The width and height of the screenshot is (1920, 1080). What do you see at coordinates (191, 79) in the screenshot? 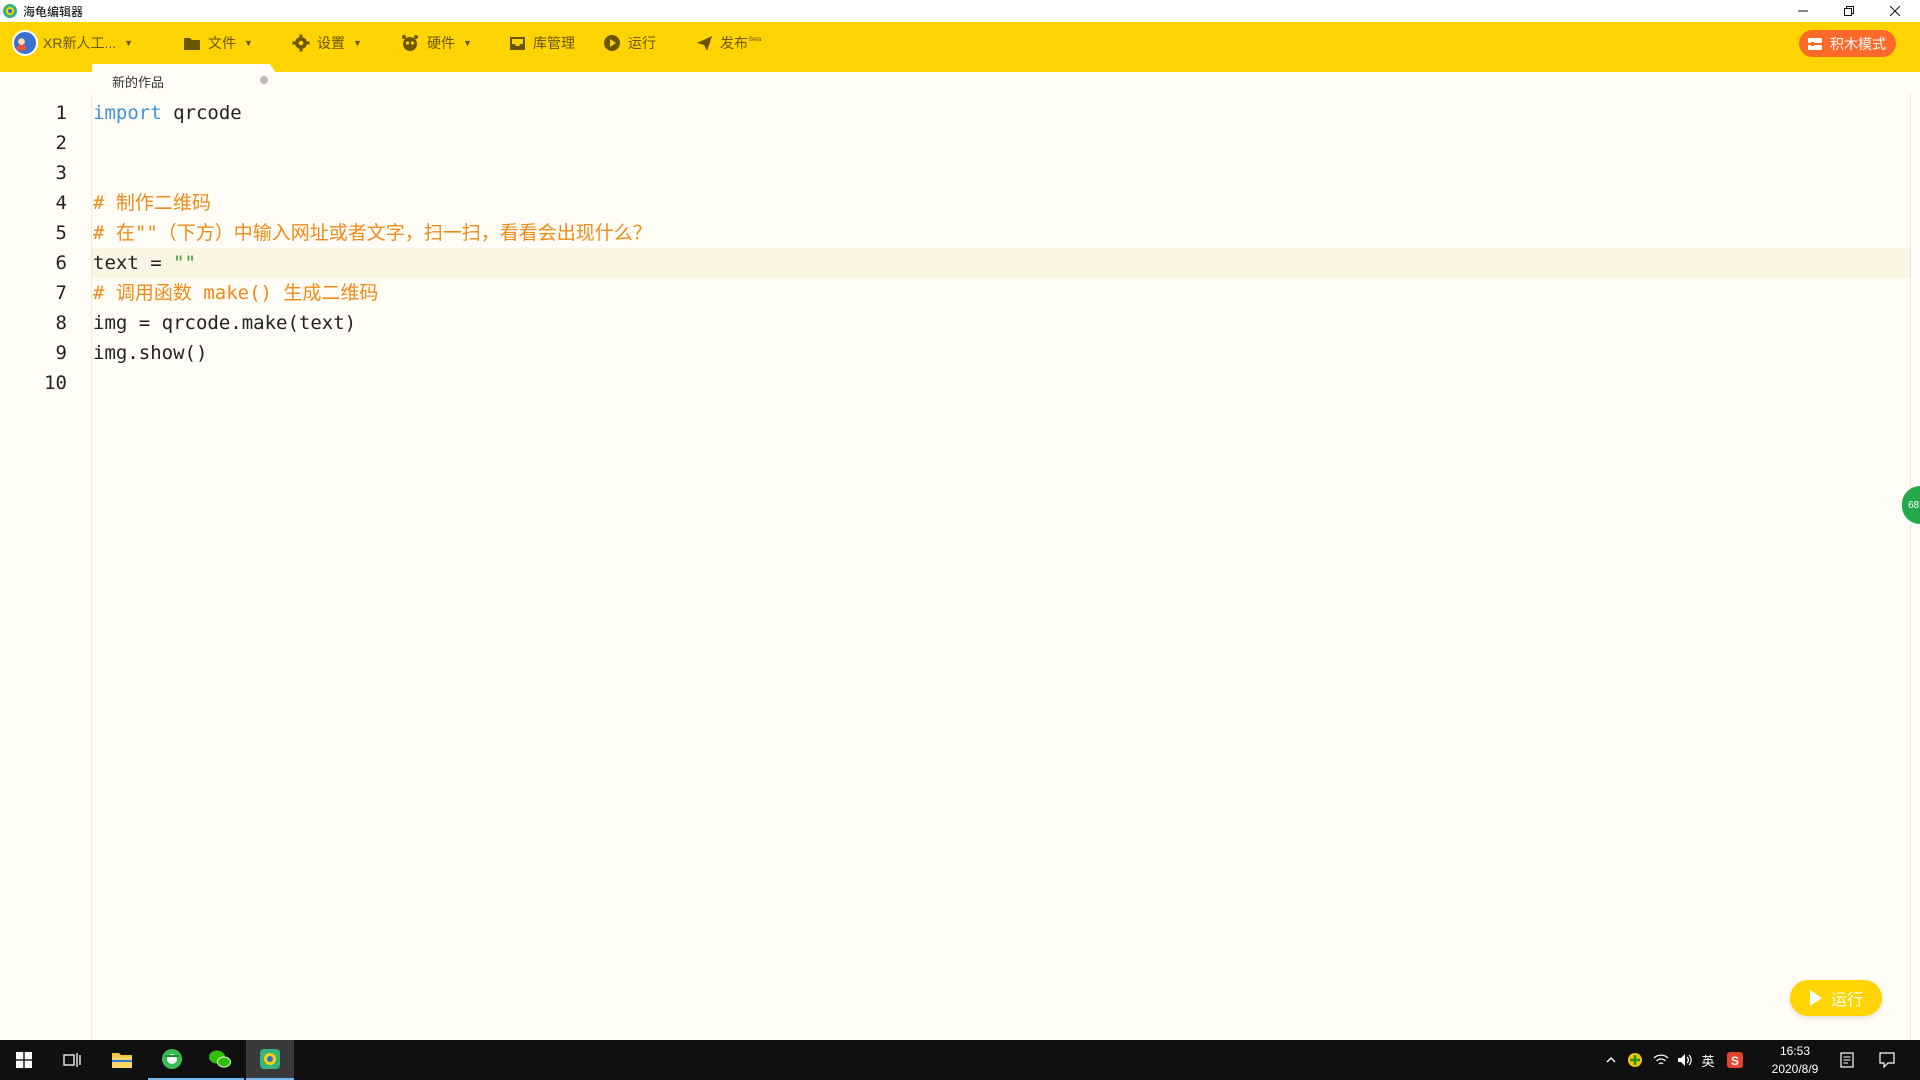
I see `tab-new-work: 新的作品` at bounding box center [191, 79].